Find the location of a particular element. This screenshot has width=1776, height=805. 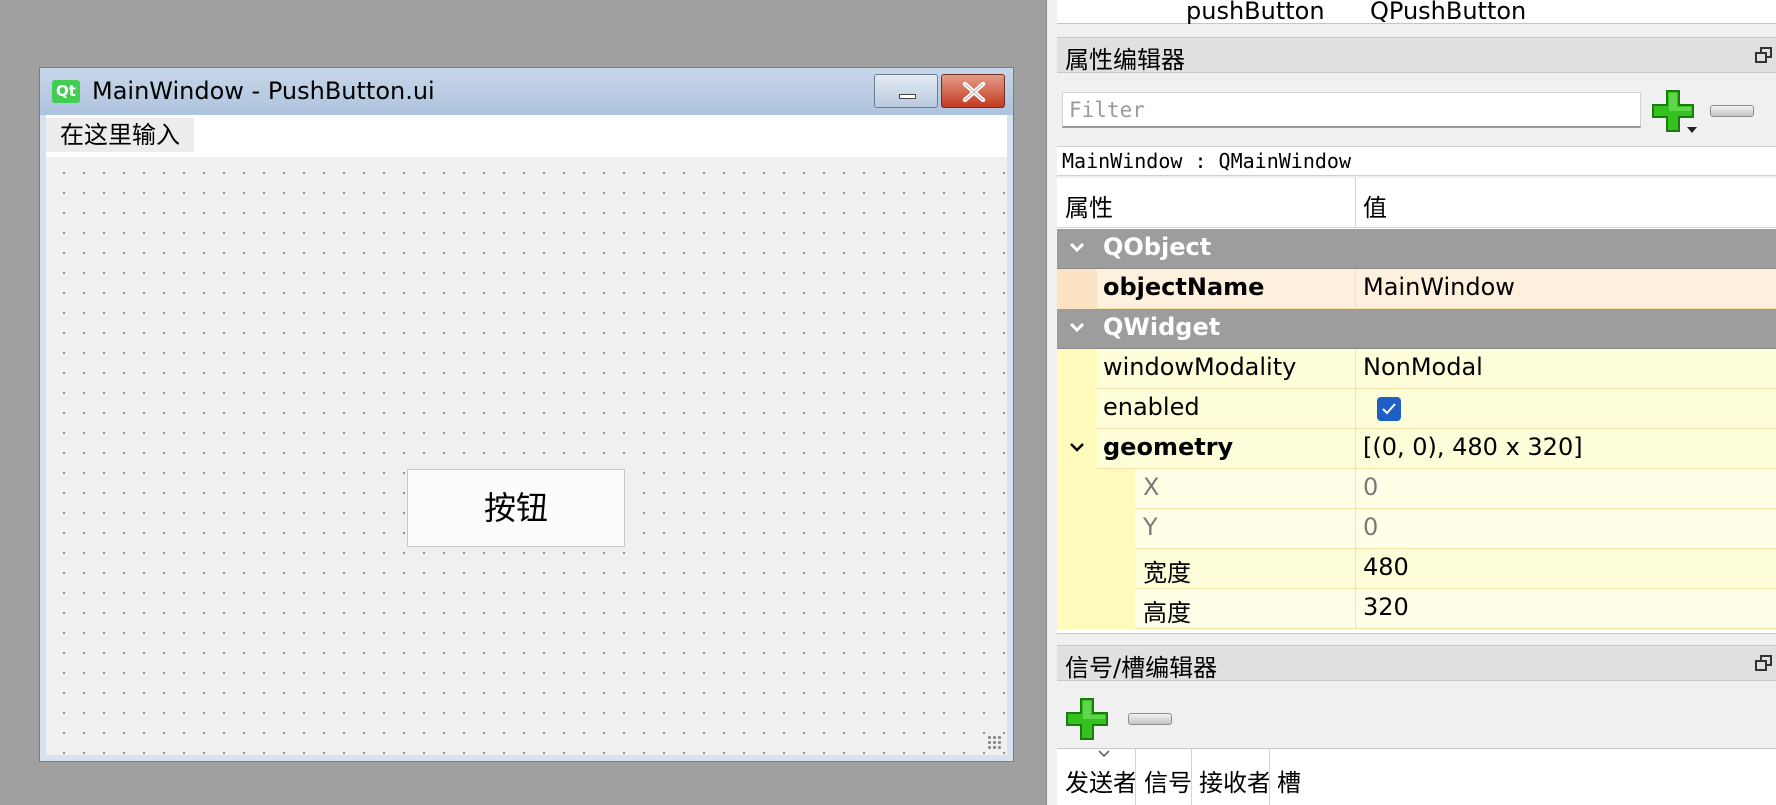

object-inspector-row: pushButton QPushButton is located at coordinates (1416, 12).